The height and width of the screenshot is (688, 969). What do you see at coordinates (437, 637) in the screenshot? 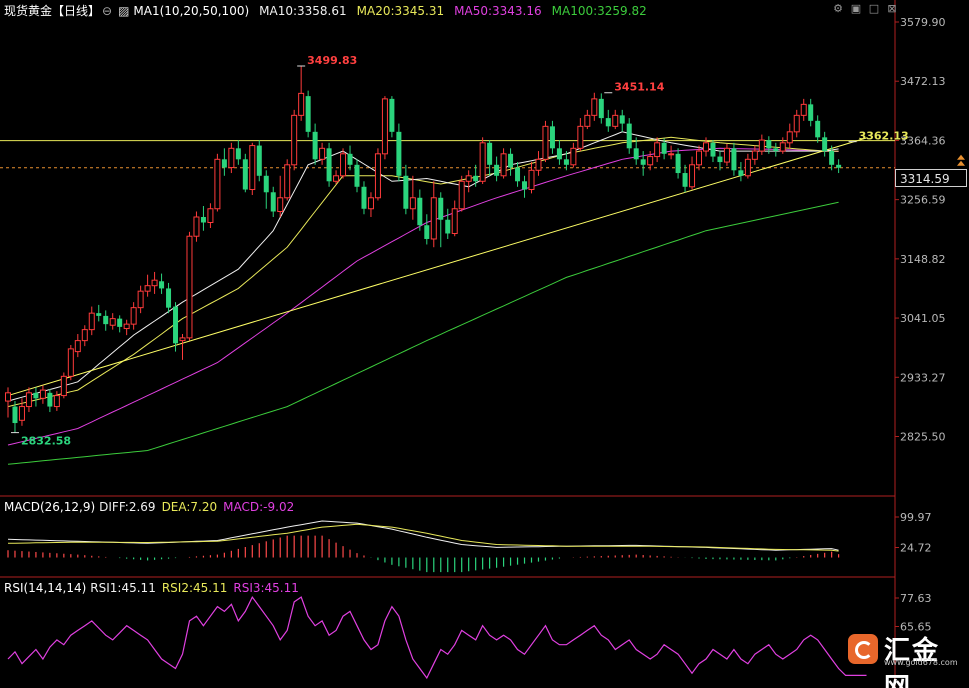
I see `rsi-line` at bounding box center [437, 637].